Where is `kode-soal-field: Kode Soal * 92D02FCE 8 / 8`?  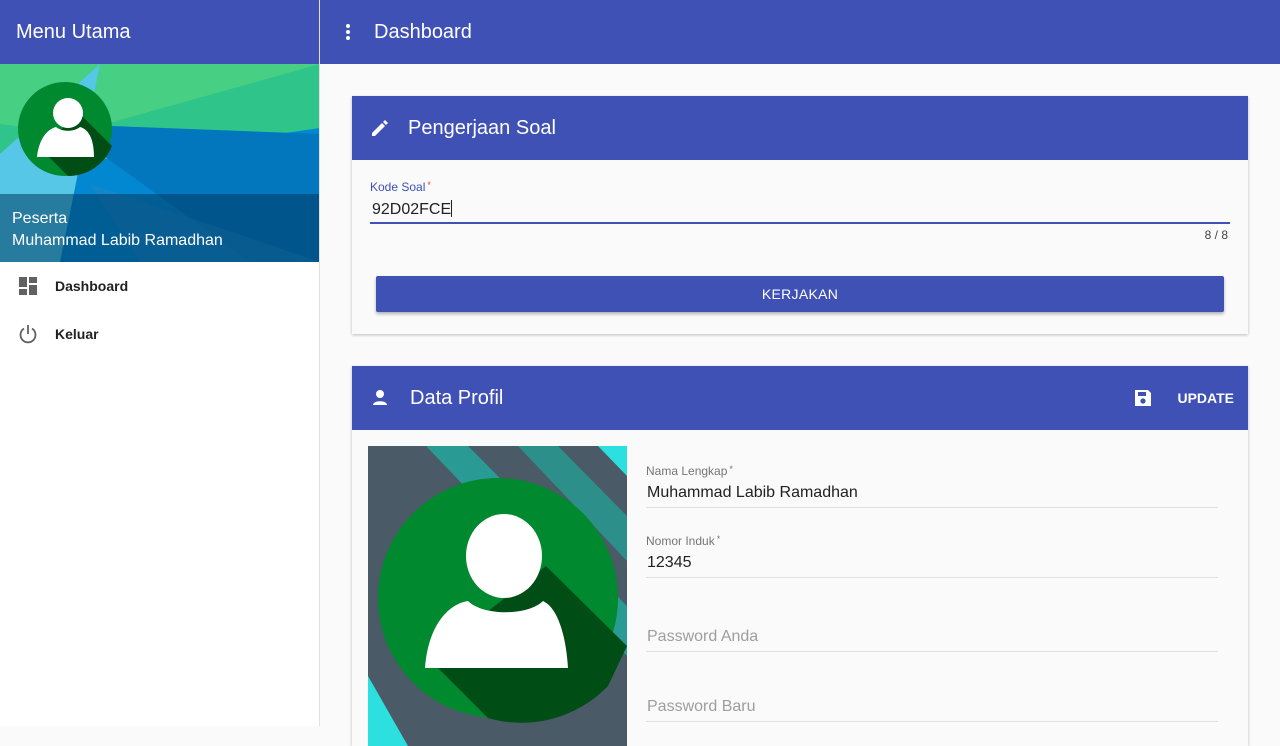 kode-soal-field: Kode Soal * 92D02FCE 8 / 8 is located at coordinates (800, 211).